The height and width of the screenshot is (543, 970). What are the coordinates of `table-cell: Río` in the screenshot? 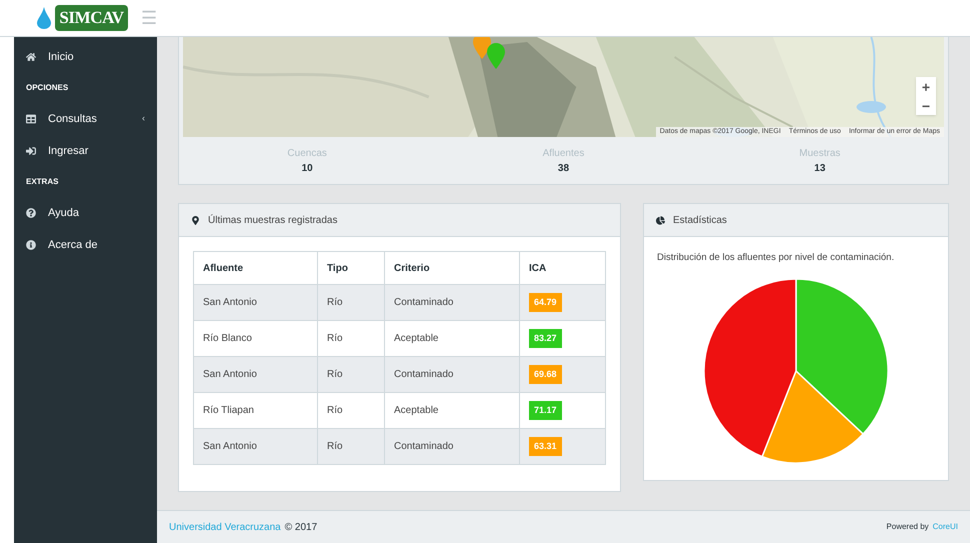 It's located at (351, 446).